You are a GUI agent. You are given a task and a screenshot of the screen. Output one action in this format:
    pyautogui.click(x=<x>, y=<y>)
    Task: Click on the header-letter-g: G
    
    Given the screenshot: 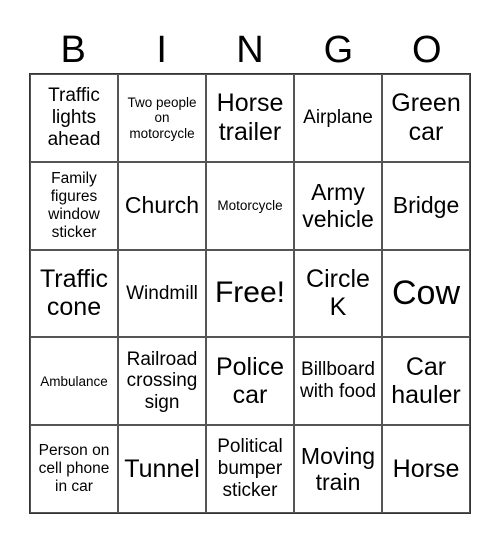 What is the action you would take?
    pyautogui.click(x=338, y=50)
    